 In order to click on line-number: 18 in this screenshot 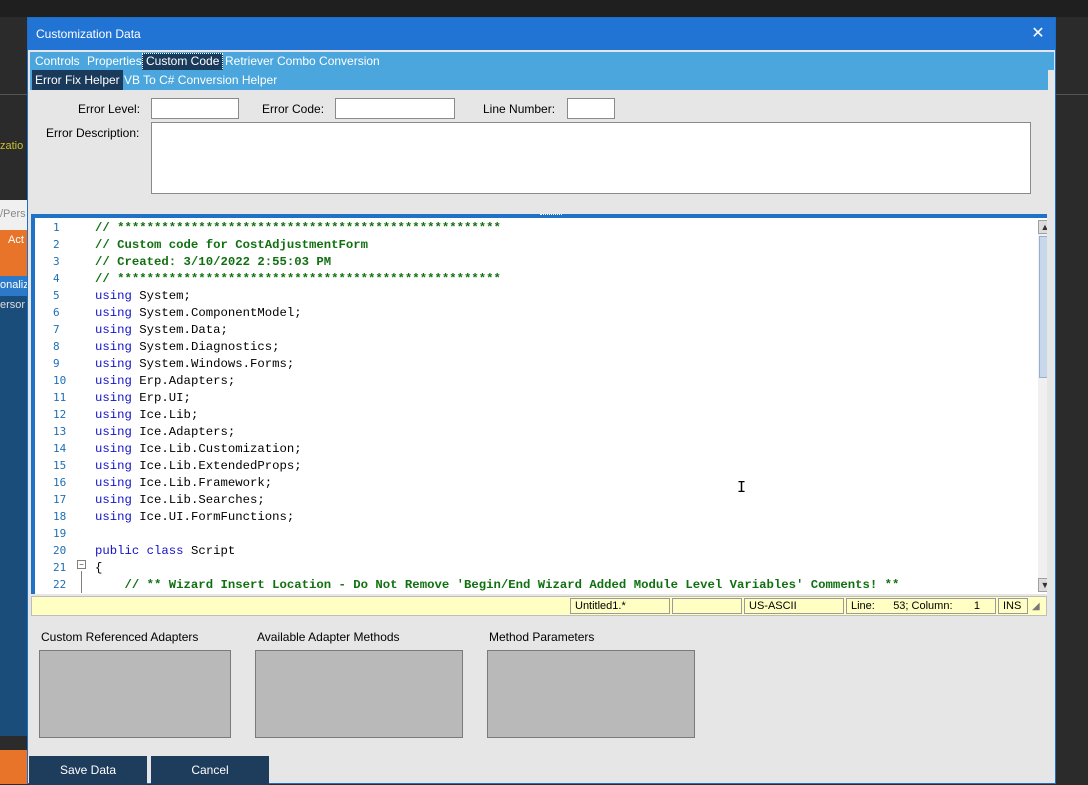, I will do `click(60, 516)`.